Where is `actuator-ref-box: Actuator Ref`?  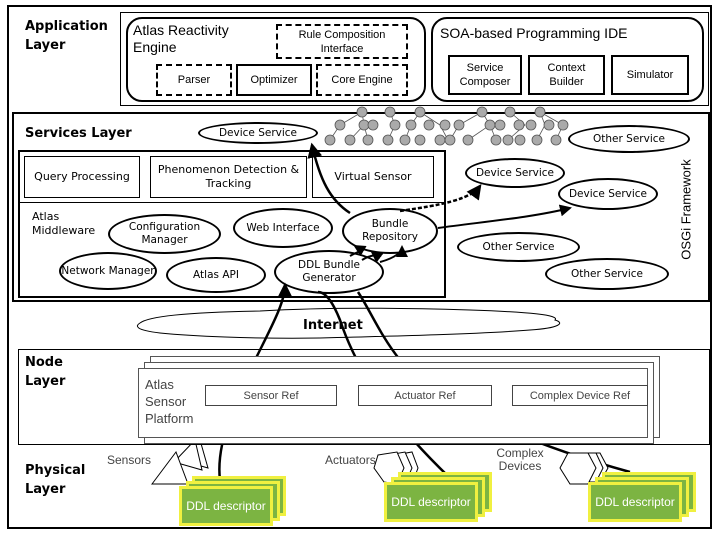
actuator-ref-box: Actuator Ref is located at coordinates (425, 395).